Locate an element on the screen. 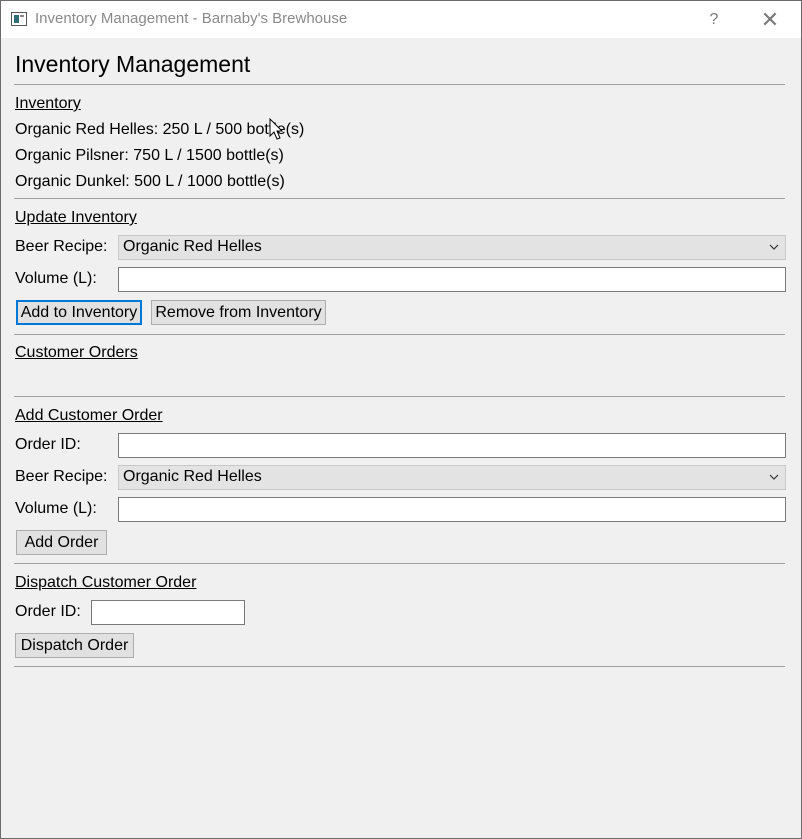  inventory-item: Organic Dunkel: 500 L / 1000 bottle(s) is located at coordinates (150, 181).